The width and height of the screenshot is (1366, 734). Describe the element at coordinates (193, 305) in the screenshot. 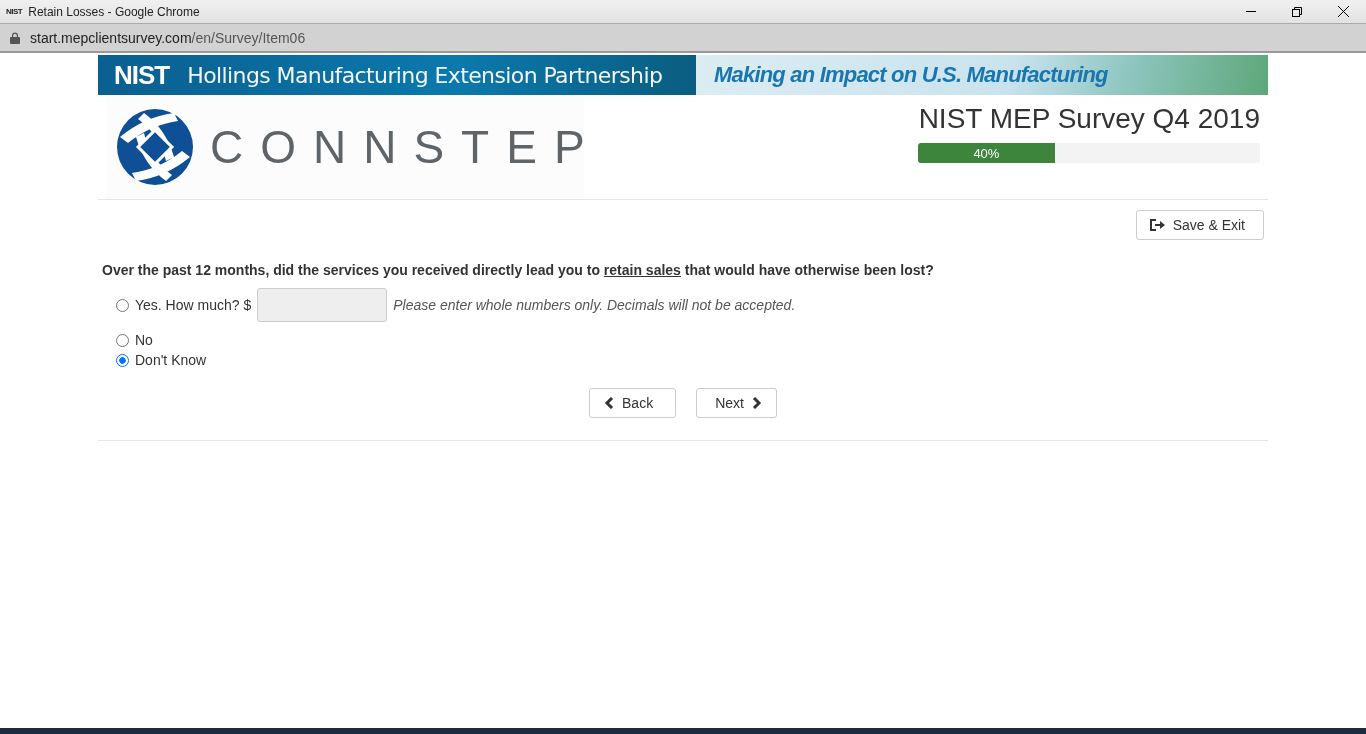

I see `option-label: Yes. How much? $` at that location.